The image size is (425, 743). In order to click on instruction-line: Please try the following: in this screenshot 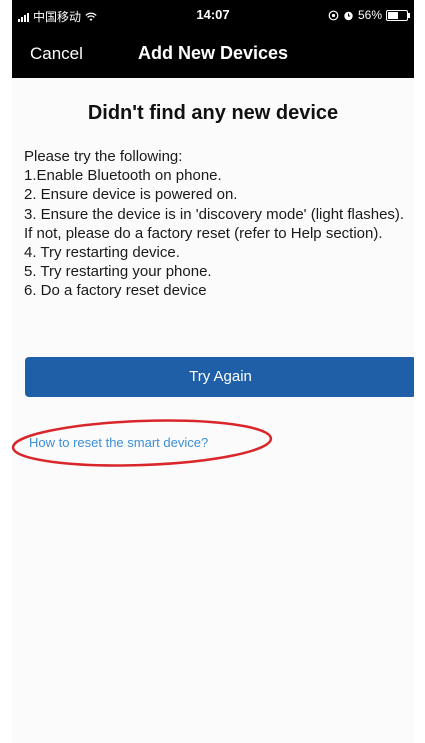, I will do `click(103, 156)`.